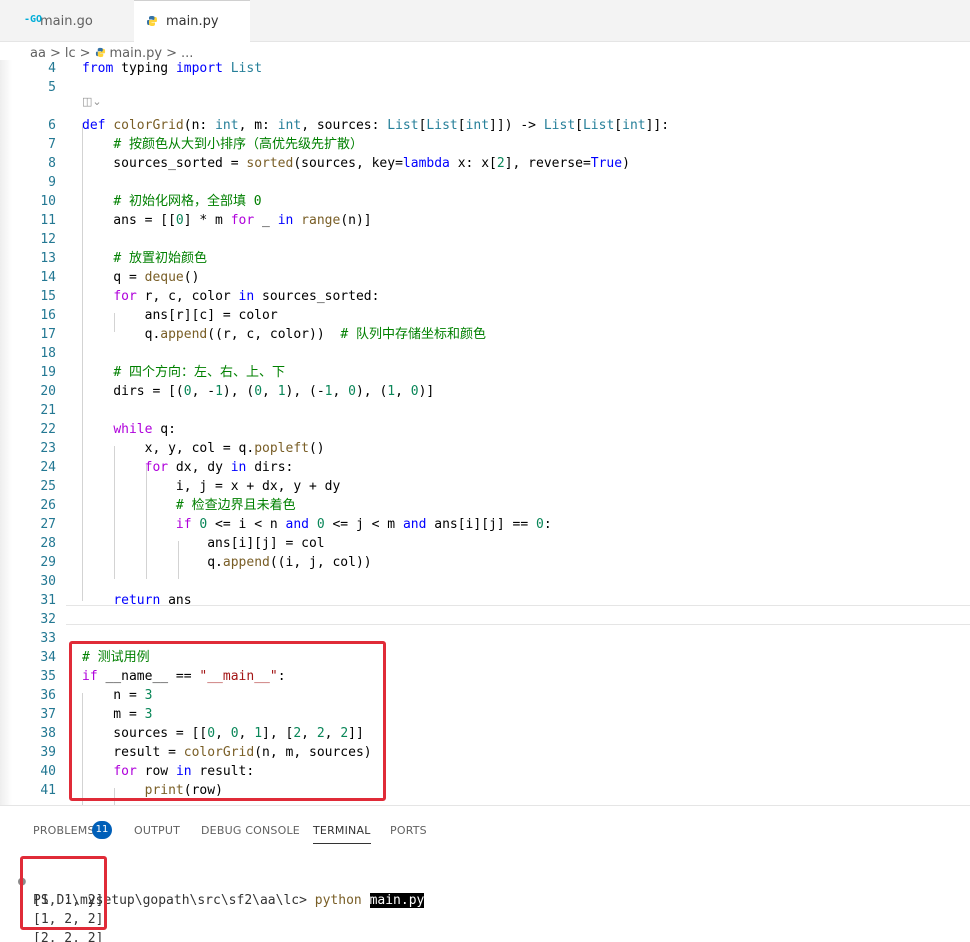 The image size is (970, 942). Describe the element at coordinates (48, 429) in the screenshot. I see `line-number: 22` at that location.